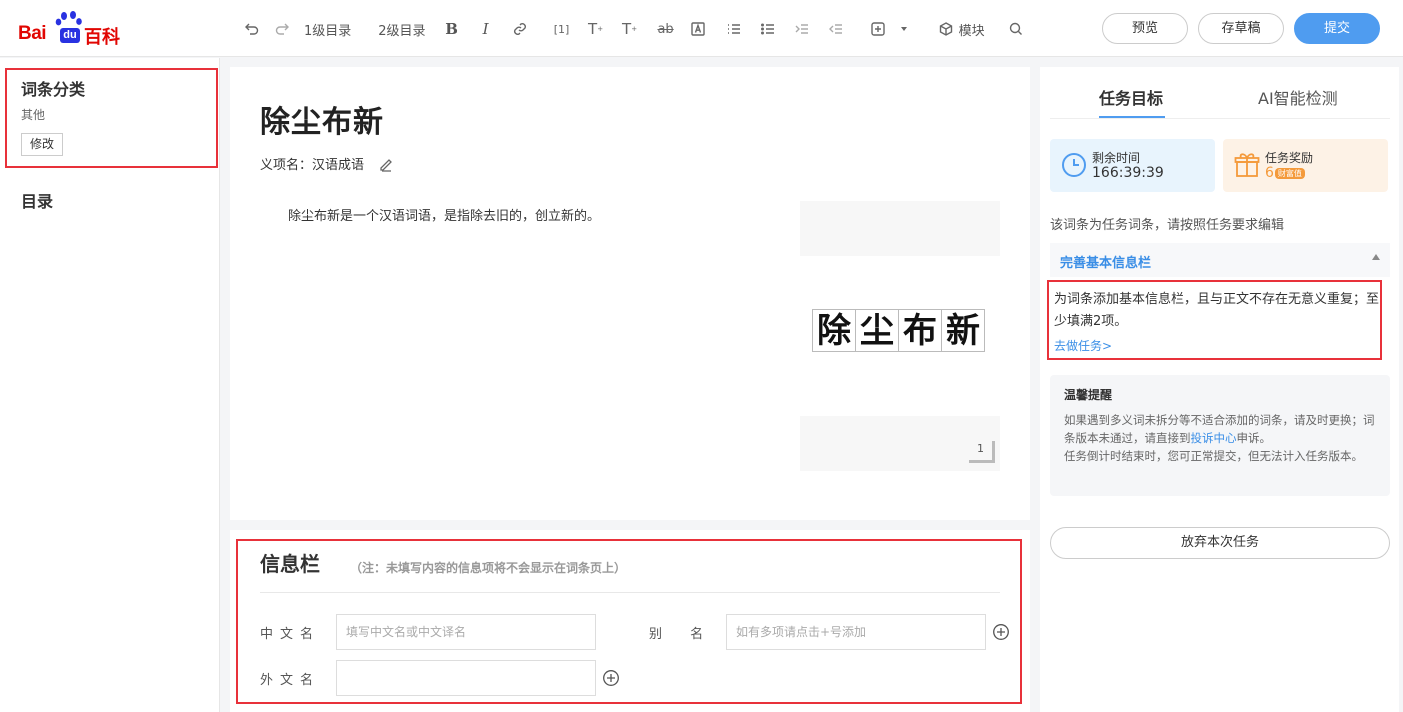  I want to click on logo-bai-text: Bai, so click(32, 33).